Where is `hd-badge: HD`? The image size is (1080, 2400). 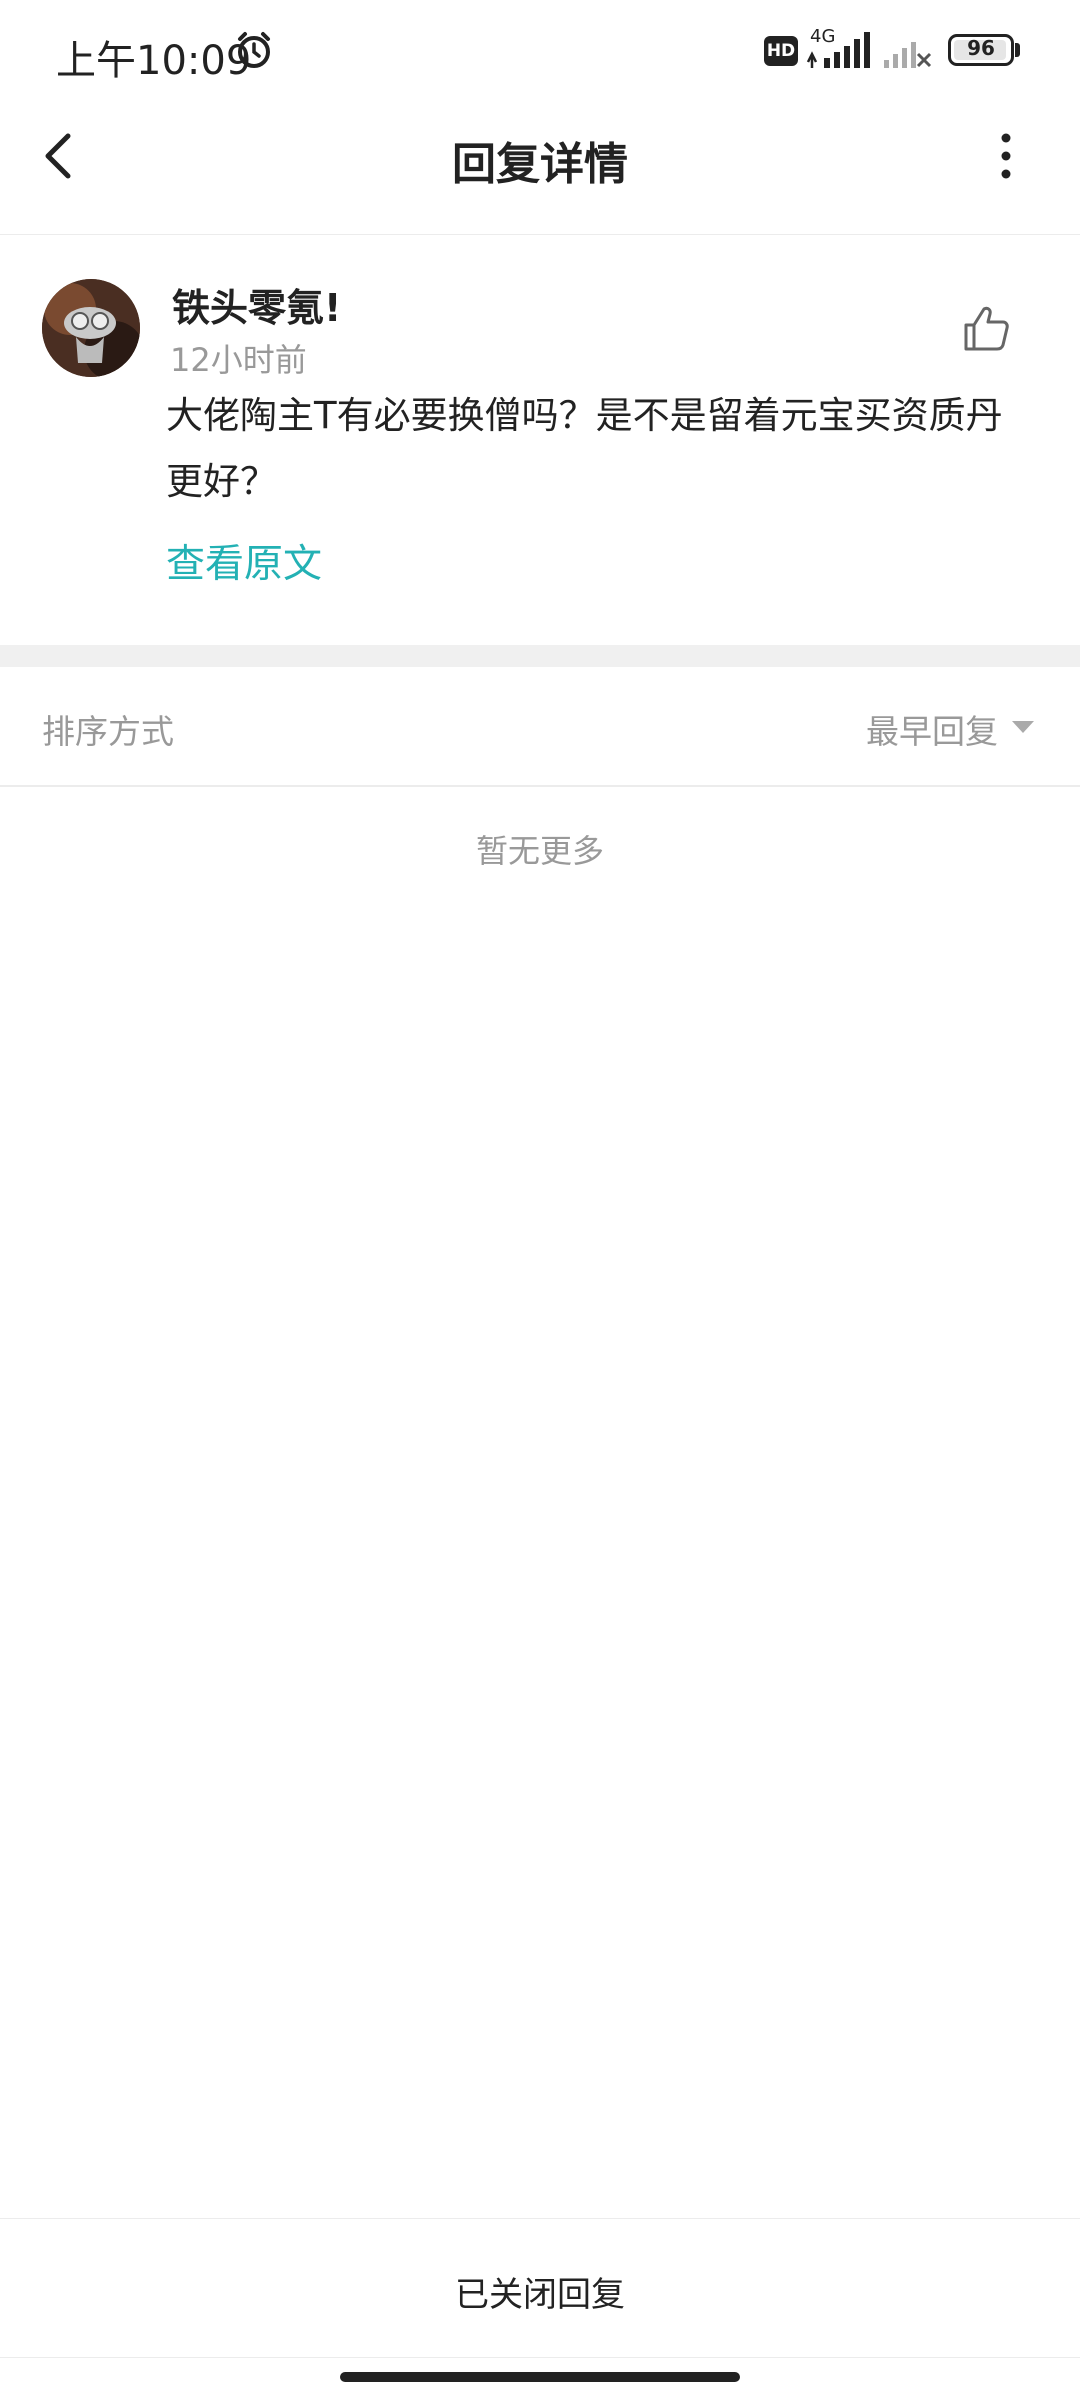
hd-badge: HD is located at coordinates (781, 51).